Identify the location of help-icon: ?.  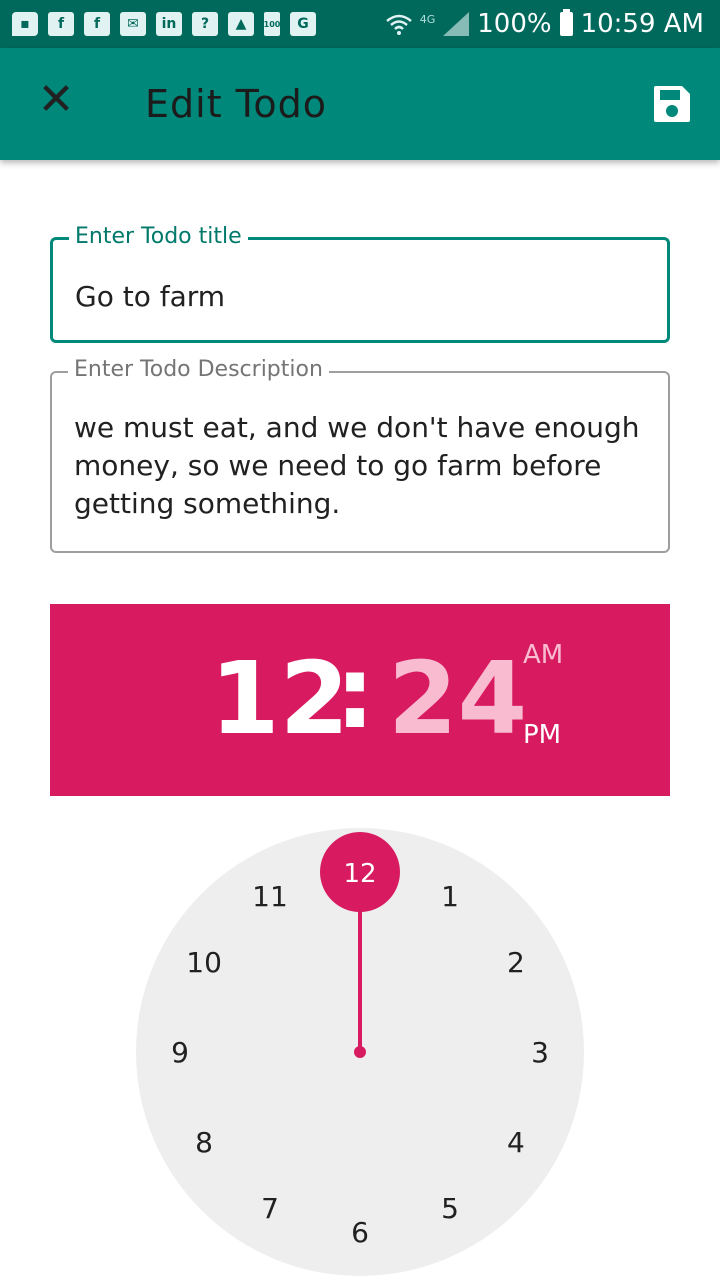
(205, 24).